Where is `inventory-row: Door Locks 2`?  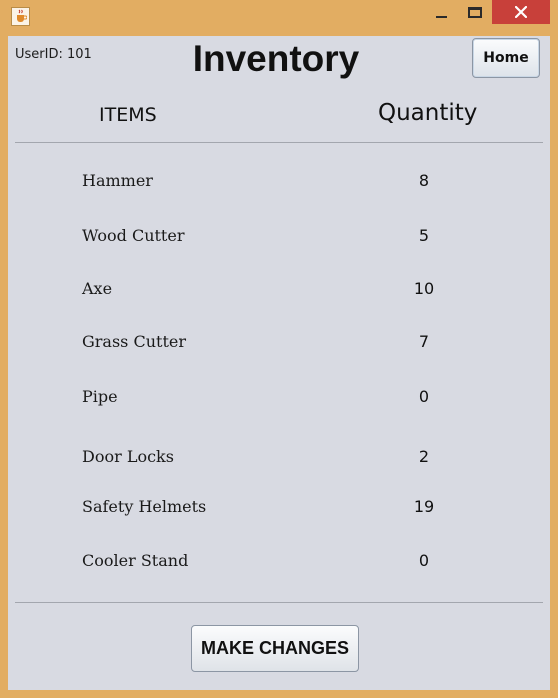
inventory-row: Door Locks 2 is located at coordinates (279, 459).